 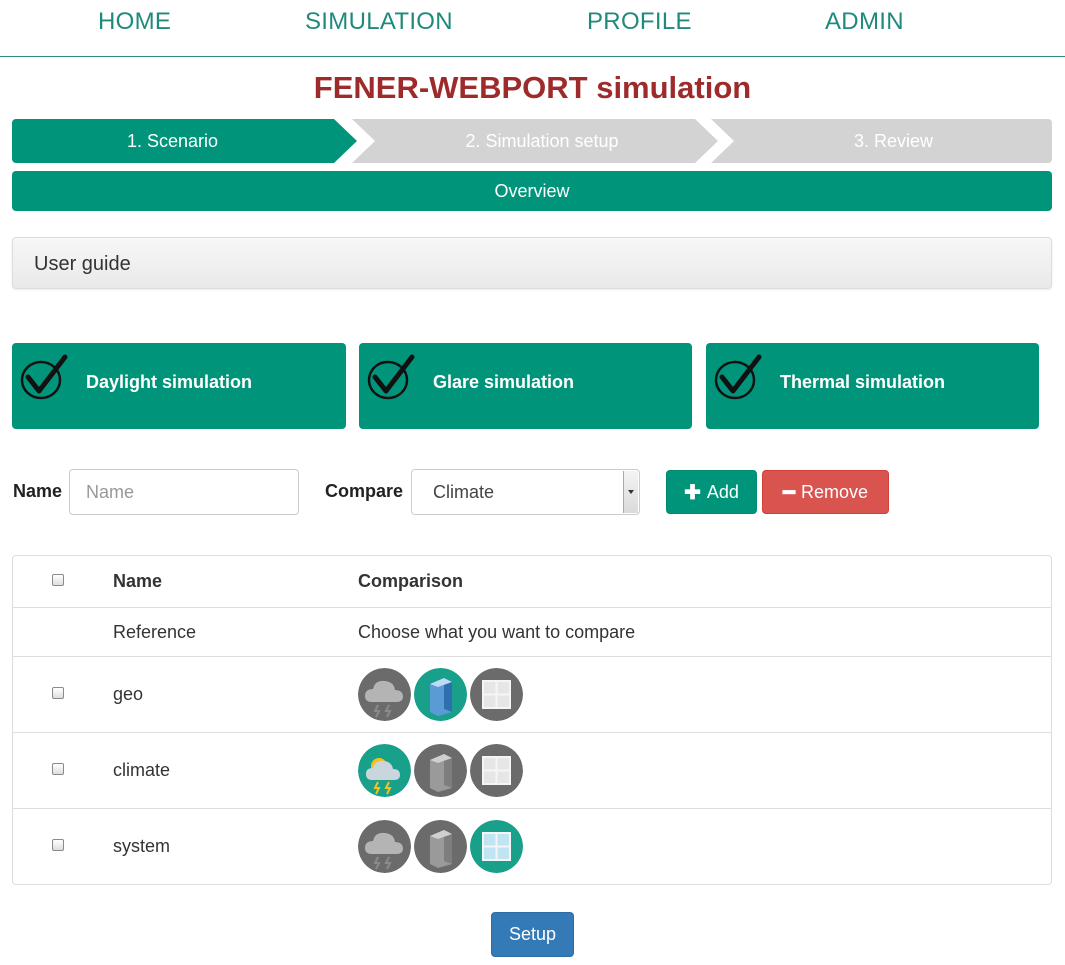 What do you see at coordinates (542, 140) in the screenshot?
I see `step-label: 2. Simulation setup` at bounding box center [542, 140].